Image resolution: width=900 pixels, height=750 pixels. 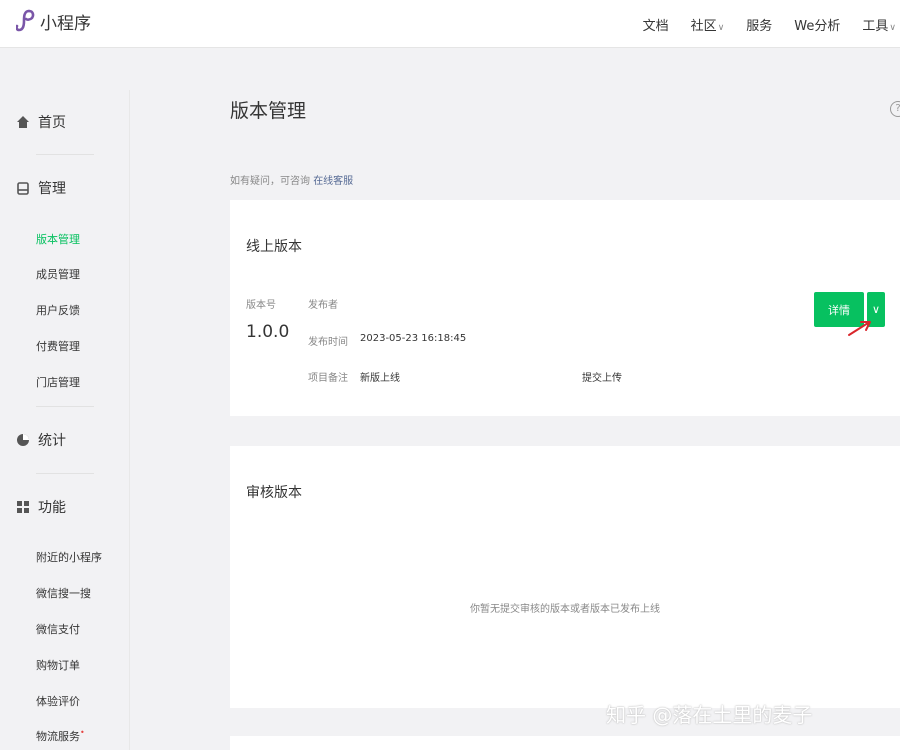 What do you see at coordinates (52, 189) in the screenshot?
I see `sidebar-group-label: 管理` at bounding box center [52, 189].